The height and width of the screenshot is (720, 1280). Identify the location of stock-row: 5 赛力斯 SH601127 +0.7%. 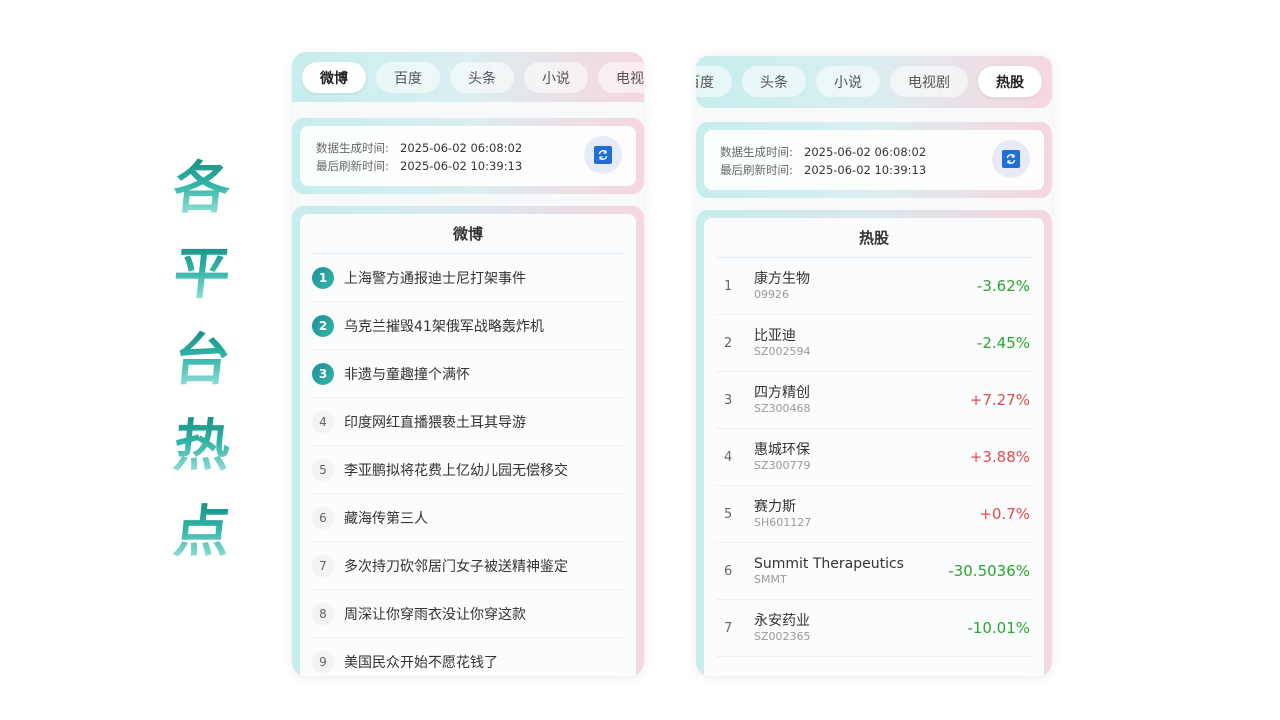
(874, 514).